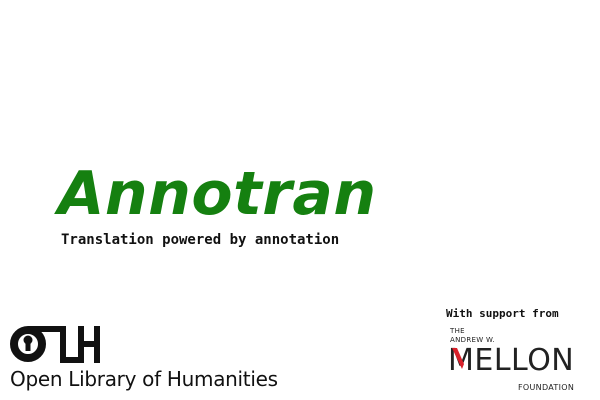  Describe the element at coordinates (502, 313) in the screenshot. I see `support-label: With support from` at that location.